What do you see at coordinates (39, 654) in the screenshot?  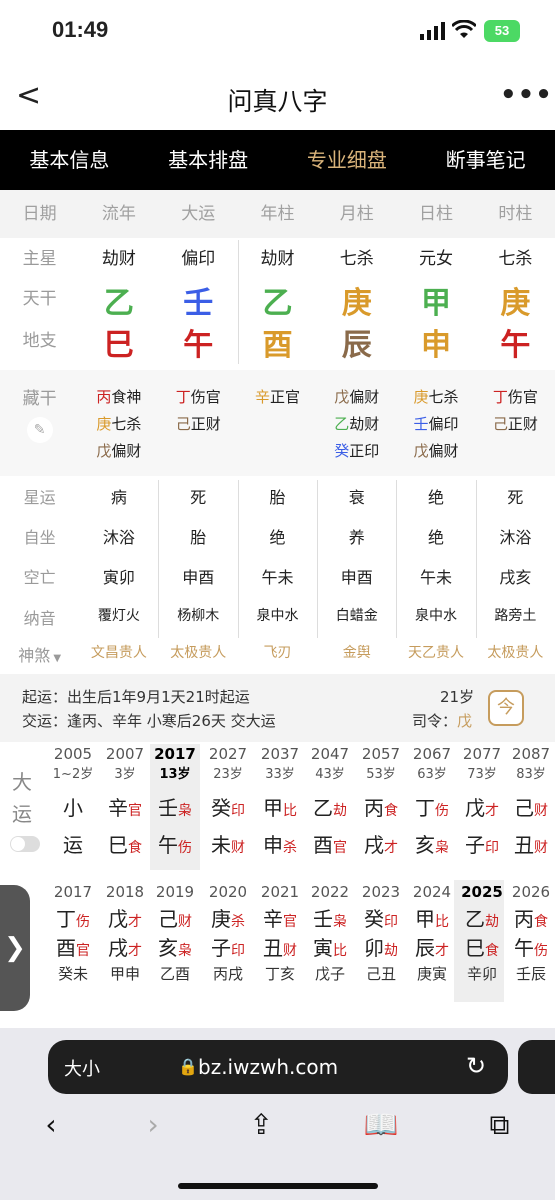 I see `shensha-toggle: 神煞 ▼` at bounding box center [39, 654].